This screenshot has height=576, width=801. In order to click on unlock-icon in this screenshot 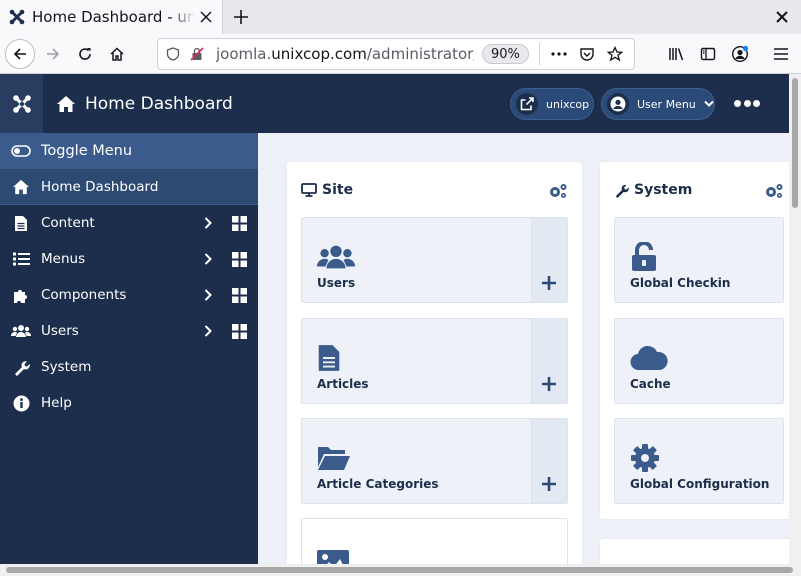, I will do `click(650, 257)`.